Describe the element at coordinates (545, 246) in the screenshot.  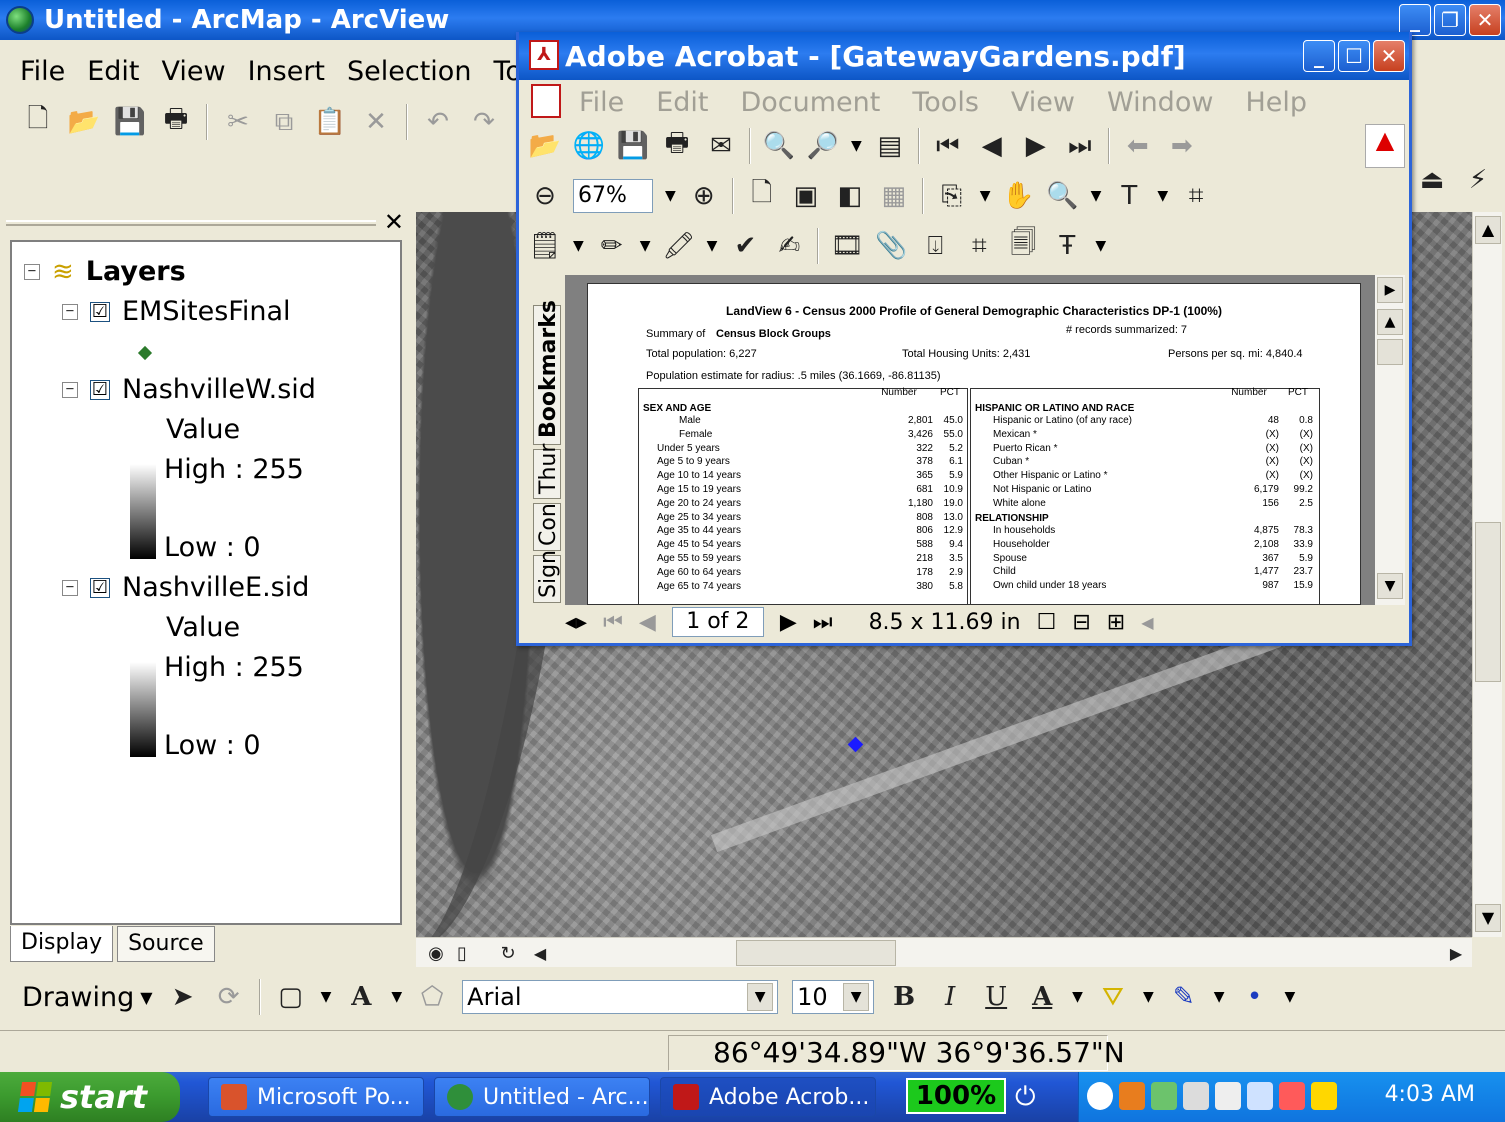
I see `note-tool-icon: 🗒` at that location.